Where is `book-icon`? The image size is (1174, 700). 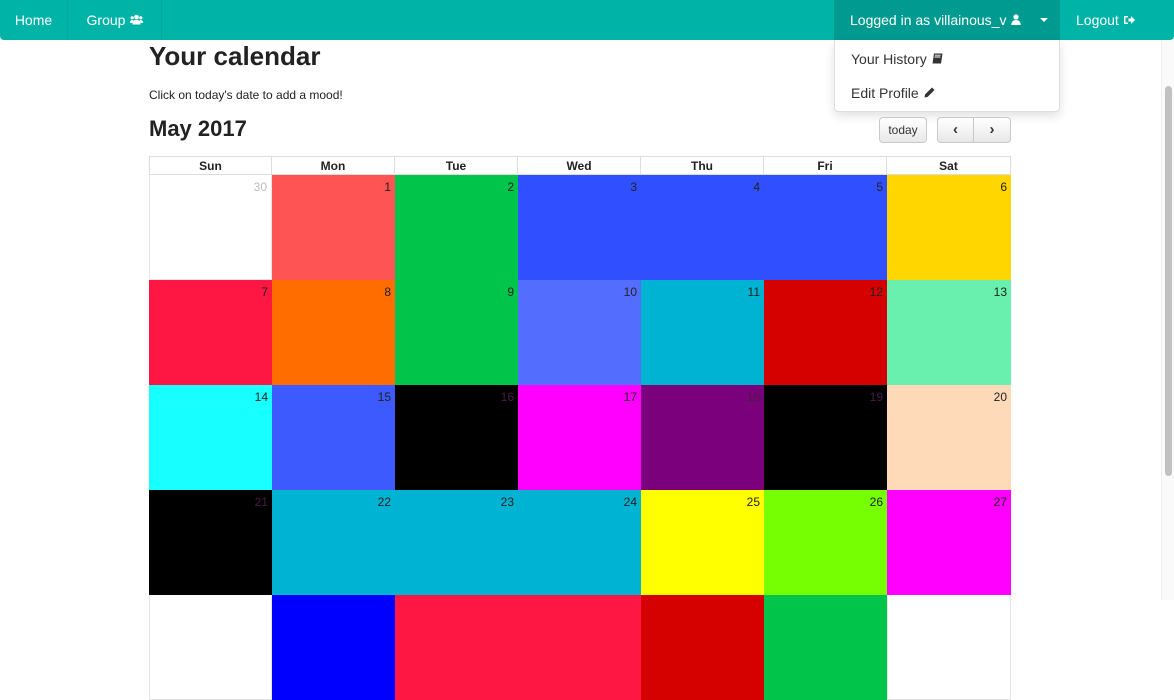
book-icon is located at coordinates (937, 60).